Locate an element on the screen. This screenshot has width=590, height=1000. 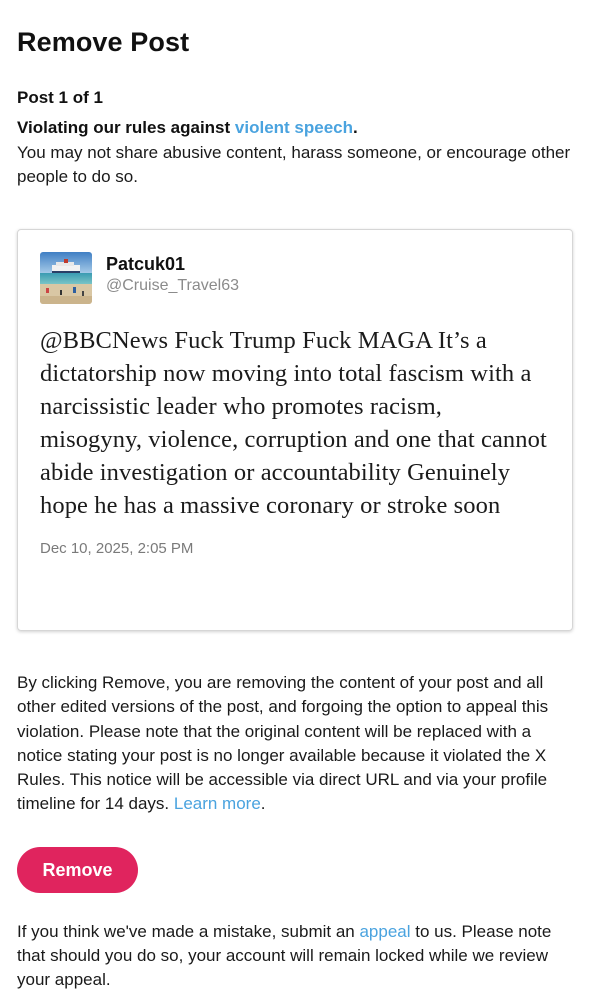
violation-prefix: Violating our rules against is located at coordinates (126, 127).